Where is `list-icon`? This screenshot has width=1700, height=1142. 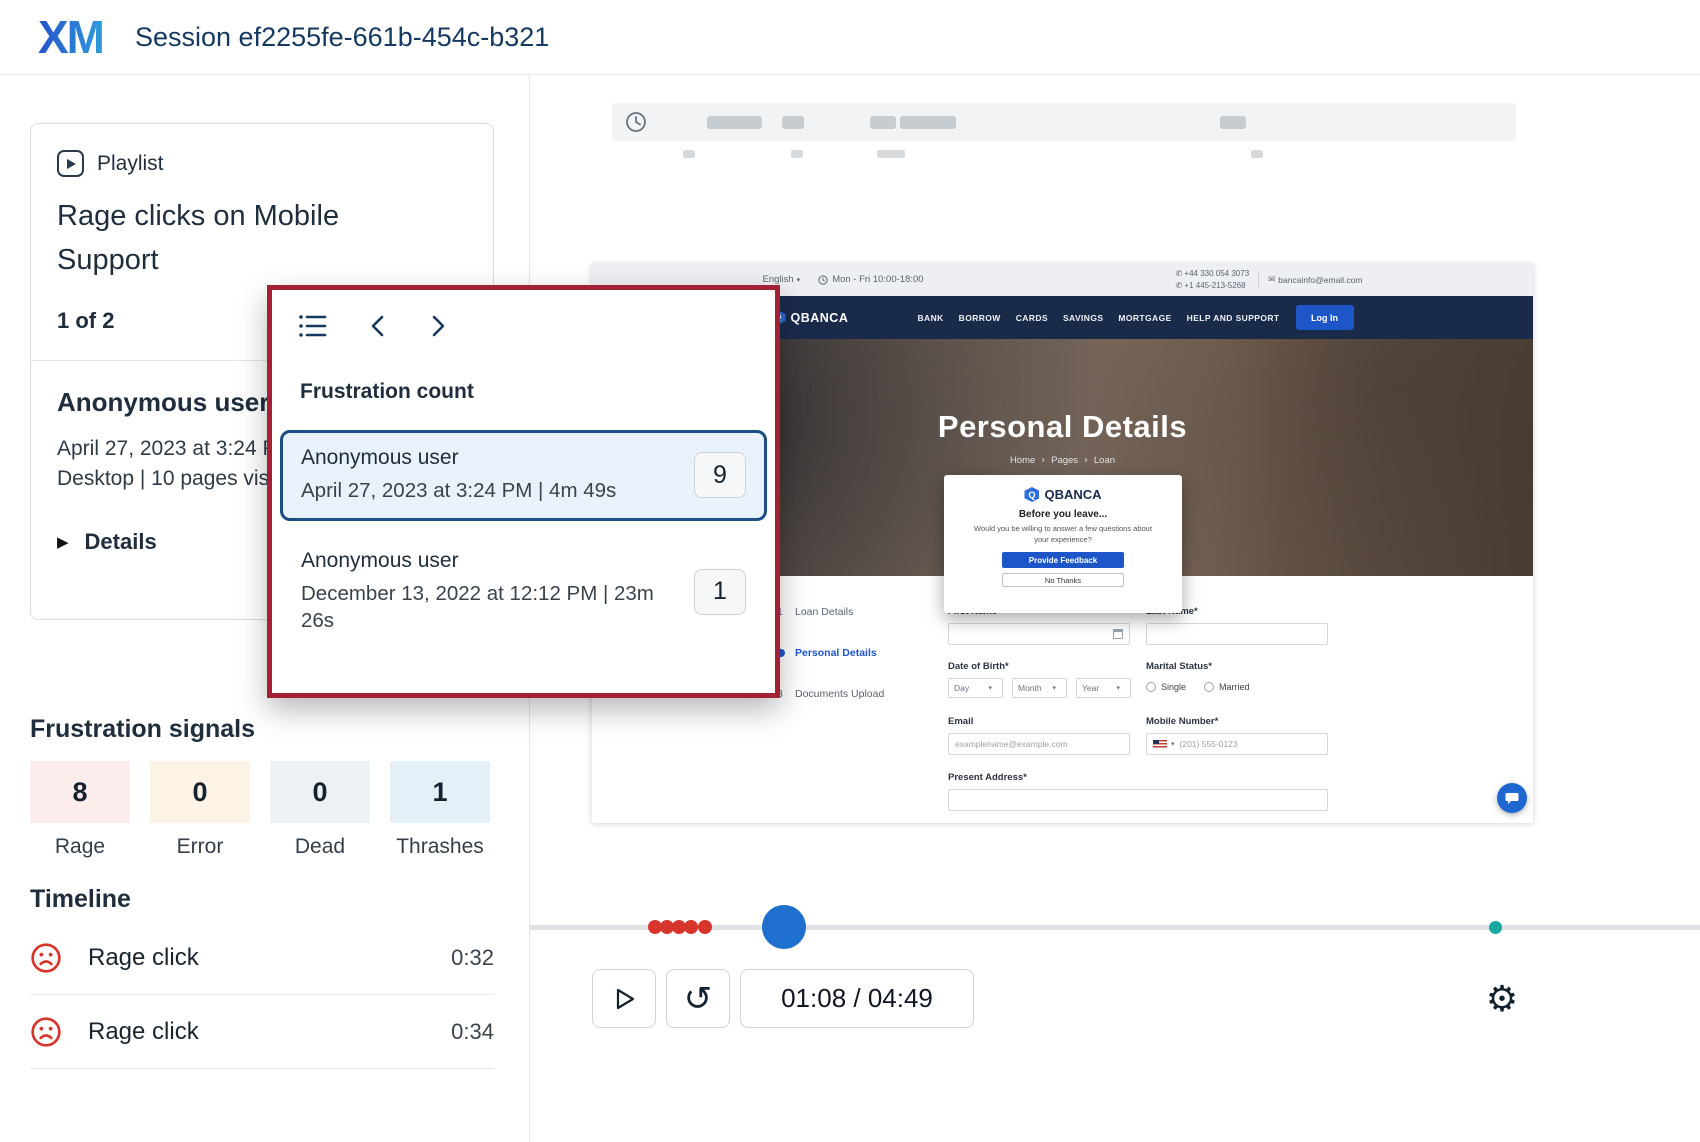 list-icon is located at coordinates (313, 326).